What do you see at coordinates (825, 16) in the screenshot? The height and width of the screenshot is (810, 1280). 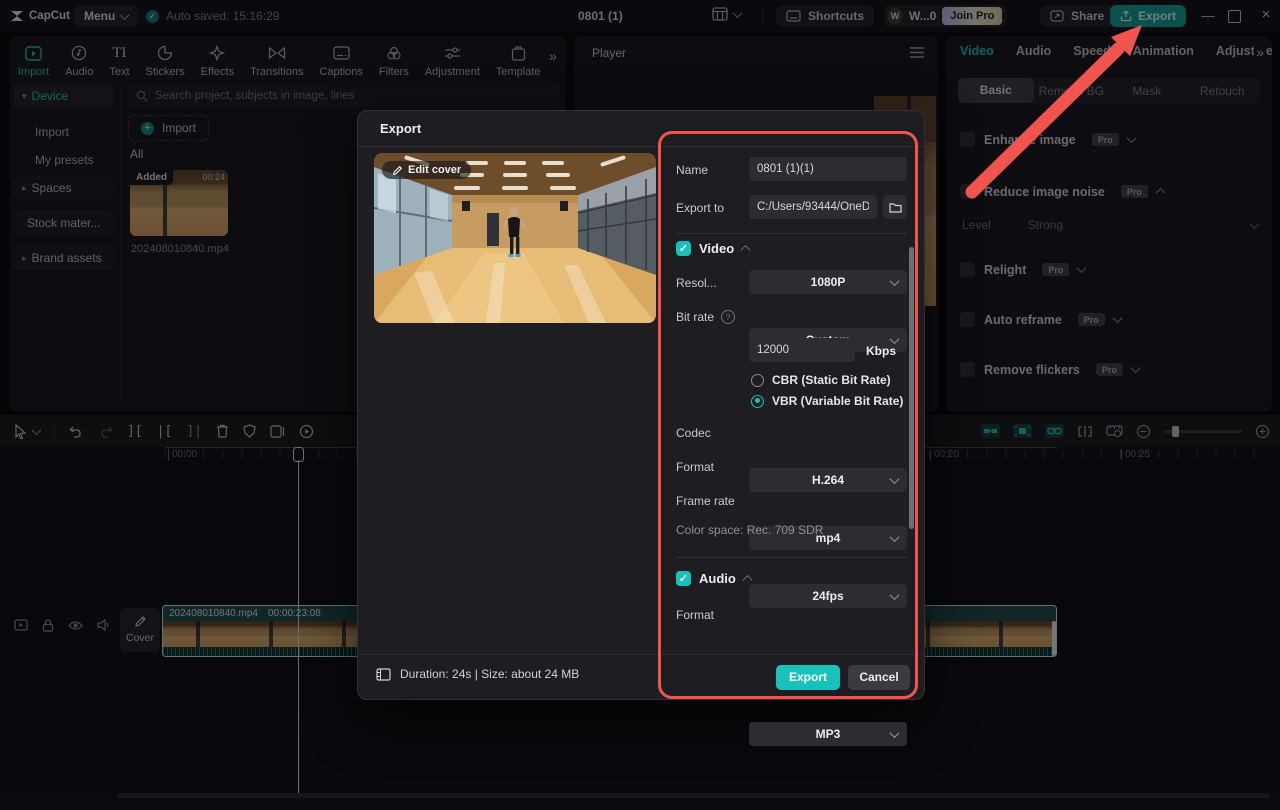 I see `shortcuts-button: Shortcuts` at bounding box center [825, 16].